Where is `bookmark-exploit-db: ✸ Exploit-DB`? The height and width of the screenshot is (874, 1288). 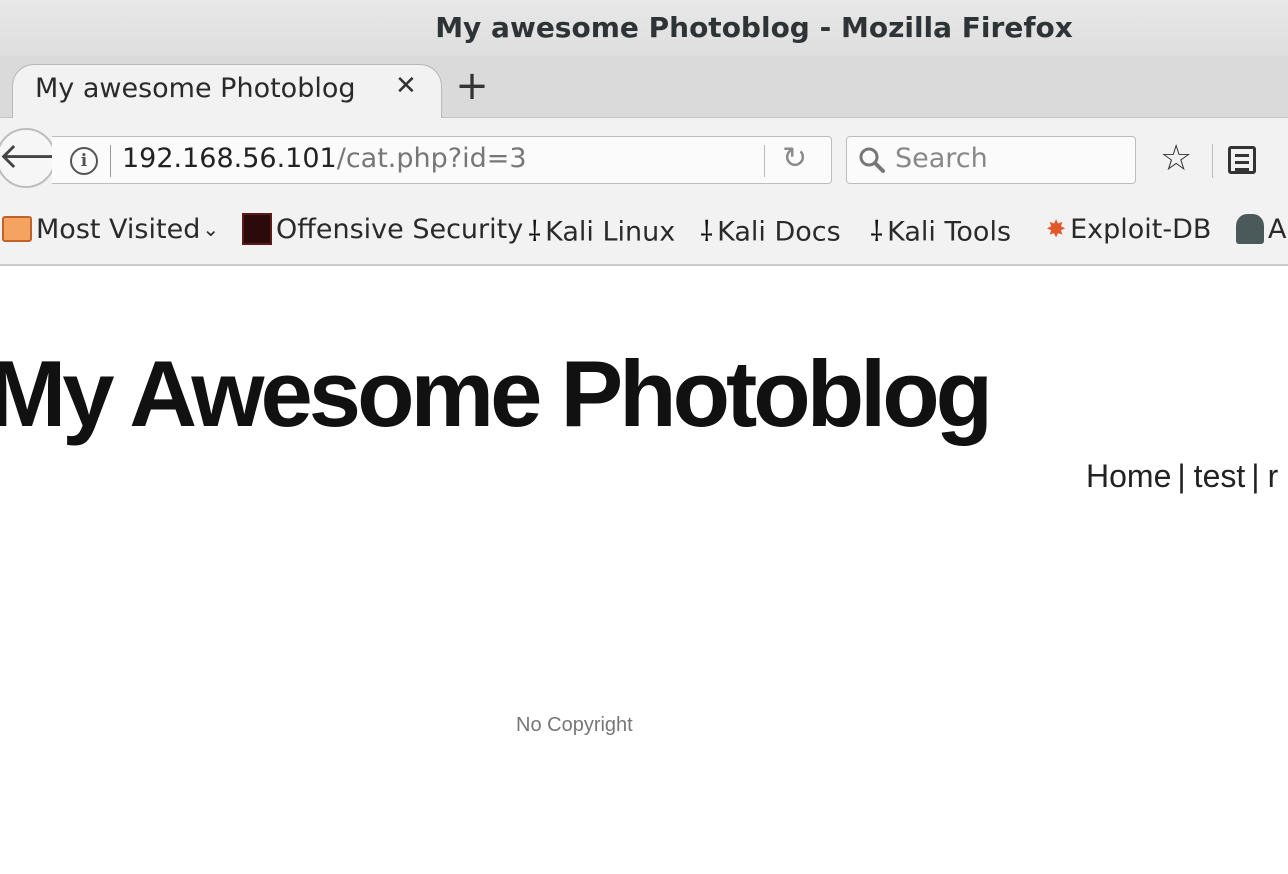 bookmark-exploit-db: ✸ Exploit-DB is located at coordinates (1128, 229).